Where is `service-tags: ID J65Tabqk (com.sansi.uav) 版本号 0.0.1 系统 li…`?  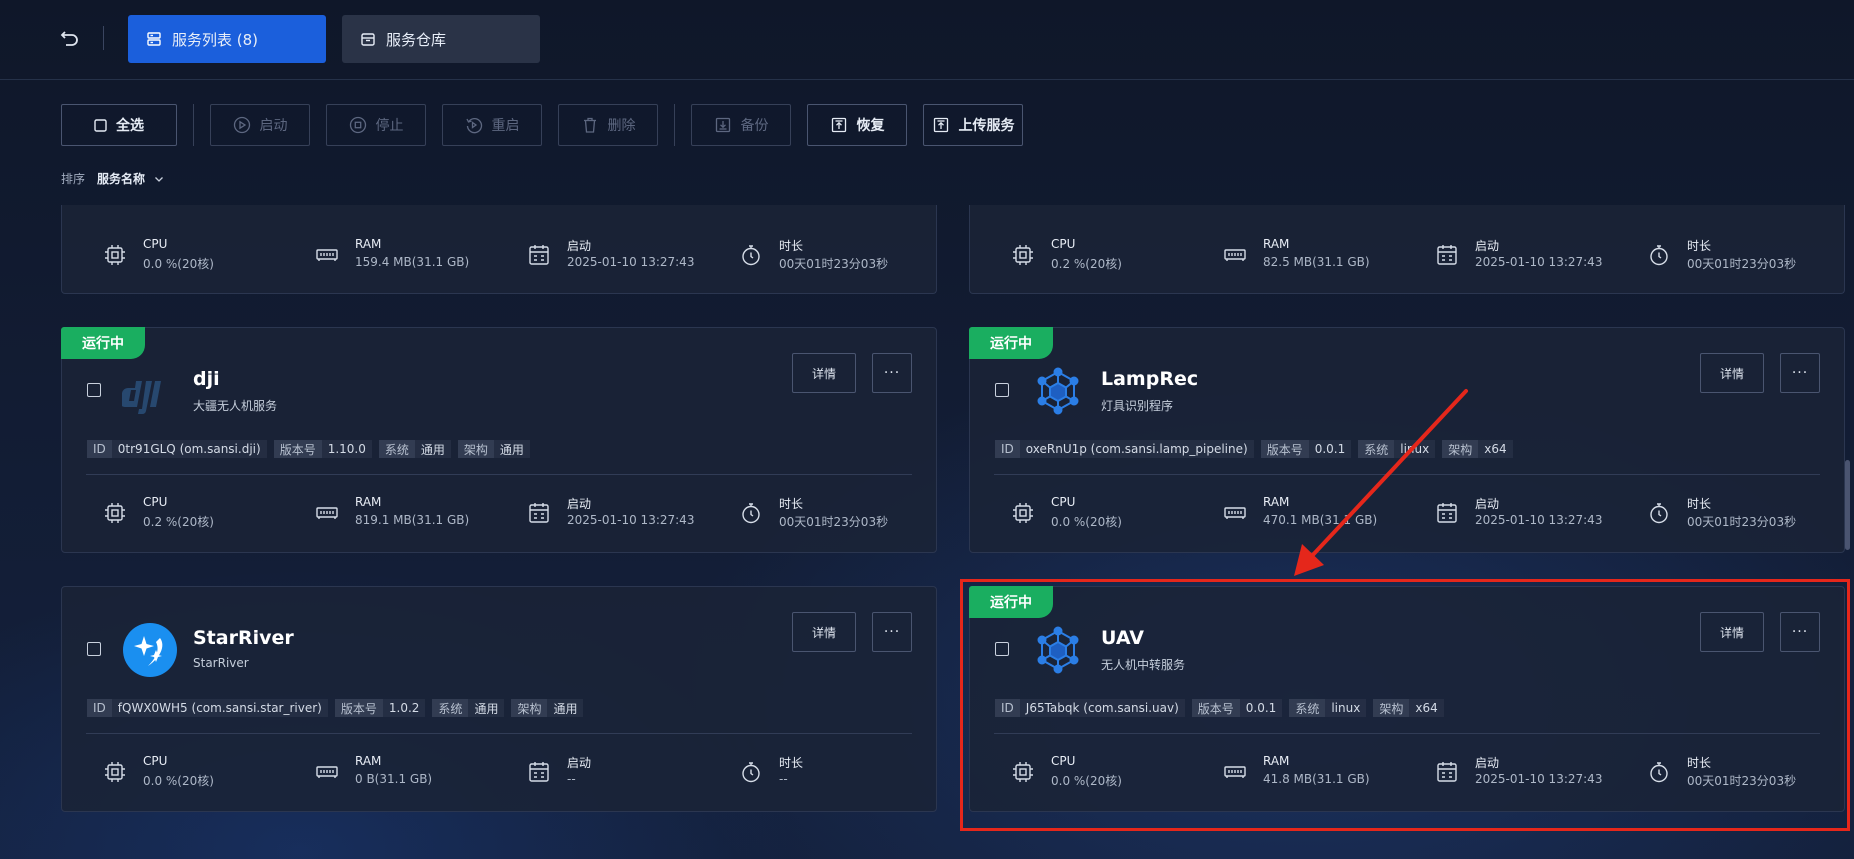
service-tags: ID J65Tabqk (com.sansi.uav) 版本号 0.0.1 系统 li… is located at coordinates (1223, 708).